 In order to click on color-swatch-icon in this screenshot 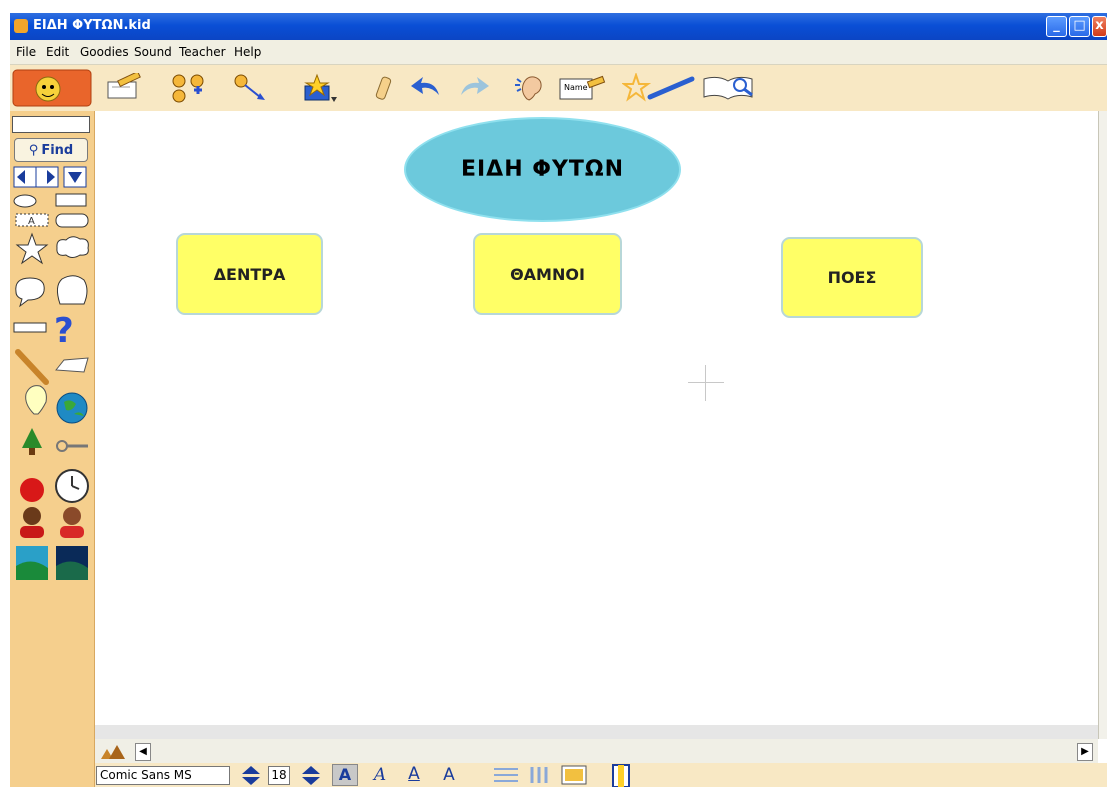, I will do `click(621, 775)`.